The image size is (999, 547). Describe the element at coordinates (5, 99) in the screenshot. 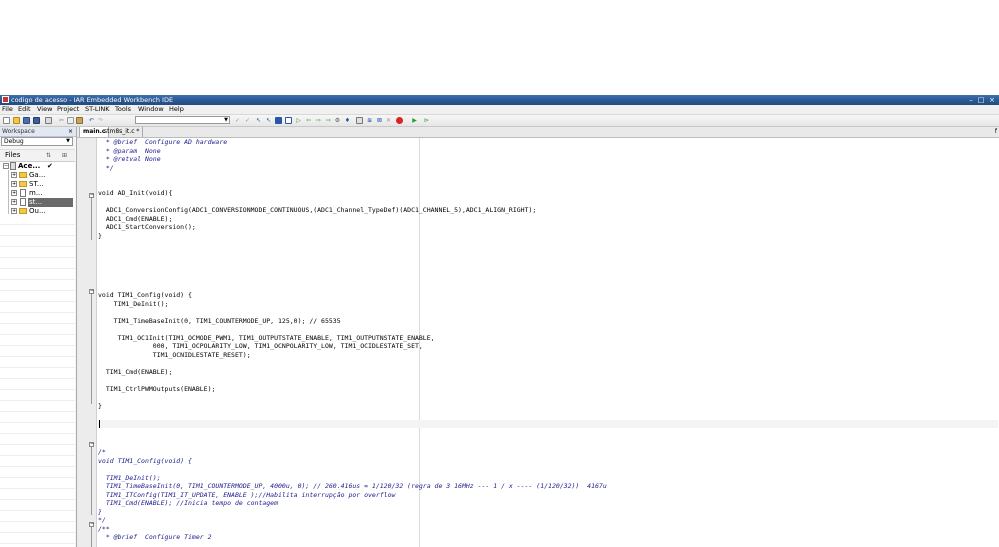

I see `app-icon` at that location.